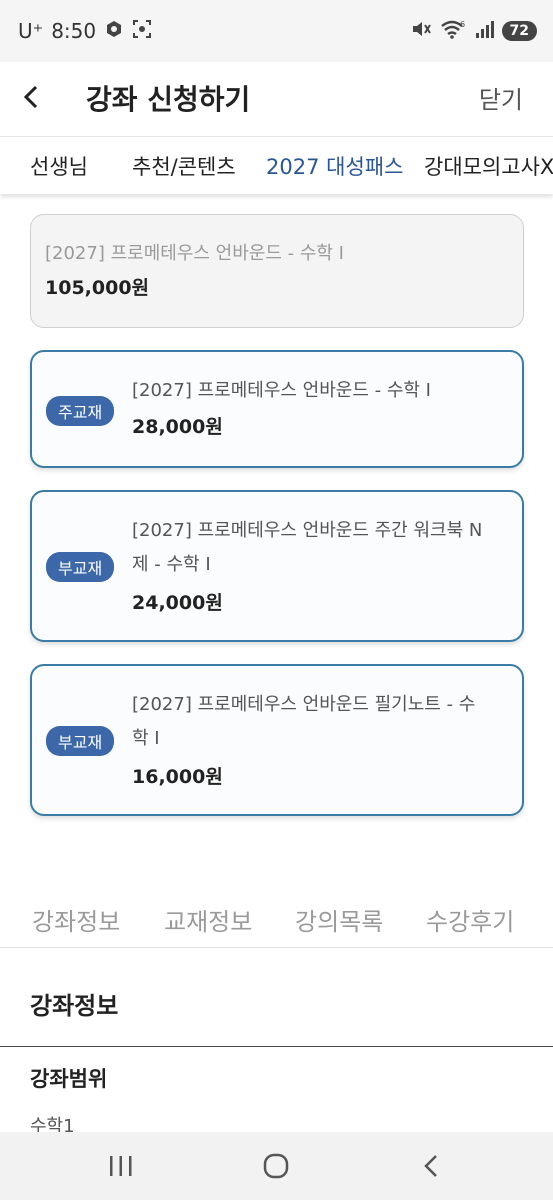  Describe the element at coordinates (146, 738) in the screenshot. I see `book-title-line-2: 학 Ⅰ` at that location.